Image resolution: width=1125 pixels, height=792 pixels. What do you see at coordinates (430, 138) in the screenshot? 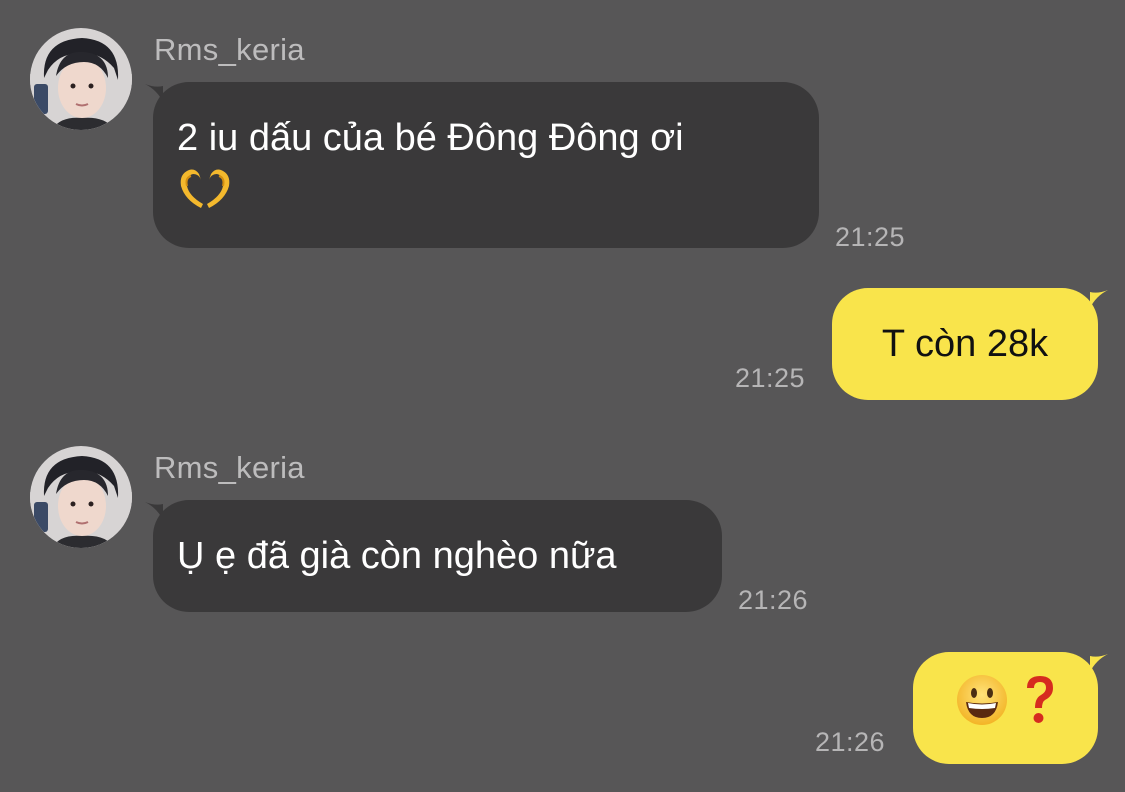
I see `message-text: 2 iu dấu của bé Đông Đông ơi` at bounding box center [430, 138].